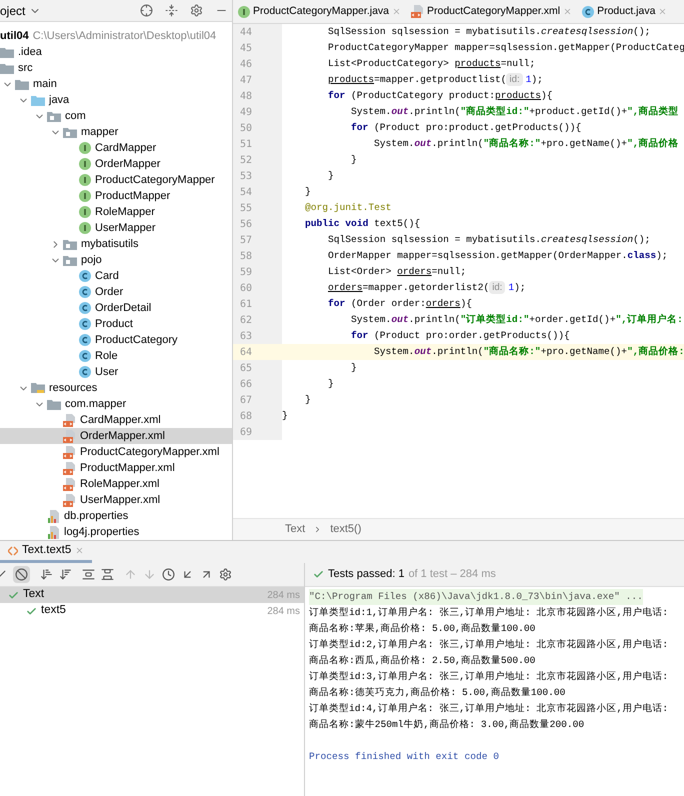  What do you see at coordinates (116, 228) in the screenshot?
I see `tree-item: UserMapper` at bounding box center [116, 228].